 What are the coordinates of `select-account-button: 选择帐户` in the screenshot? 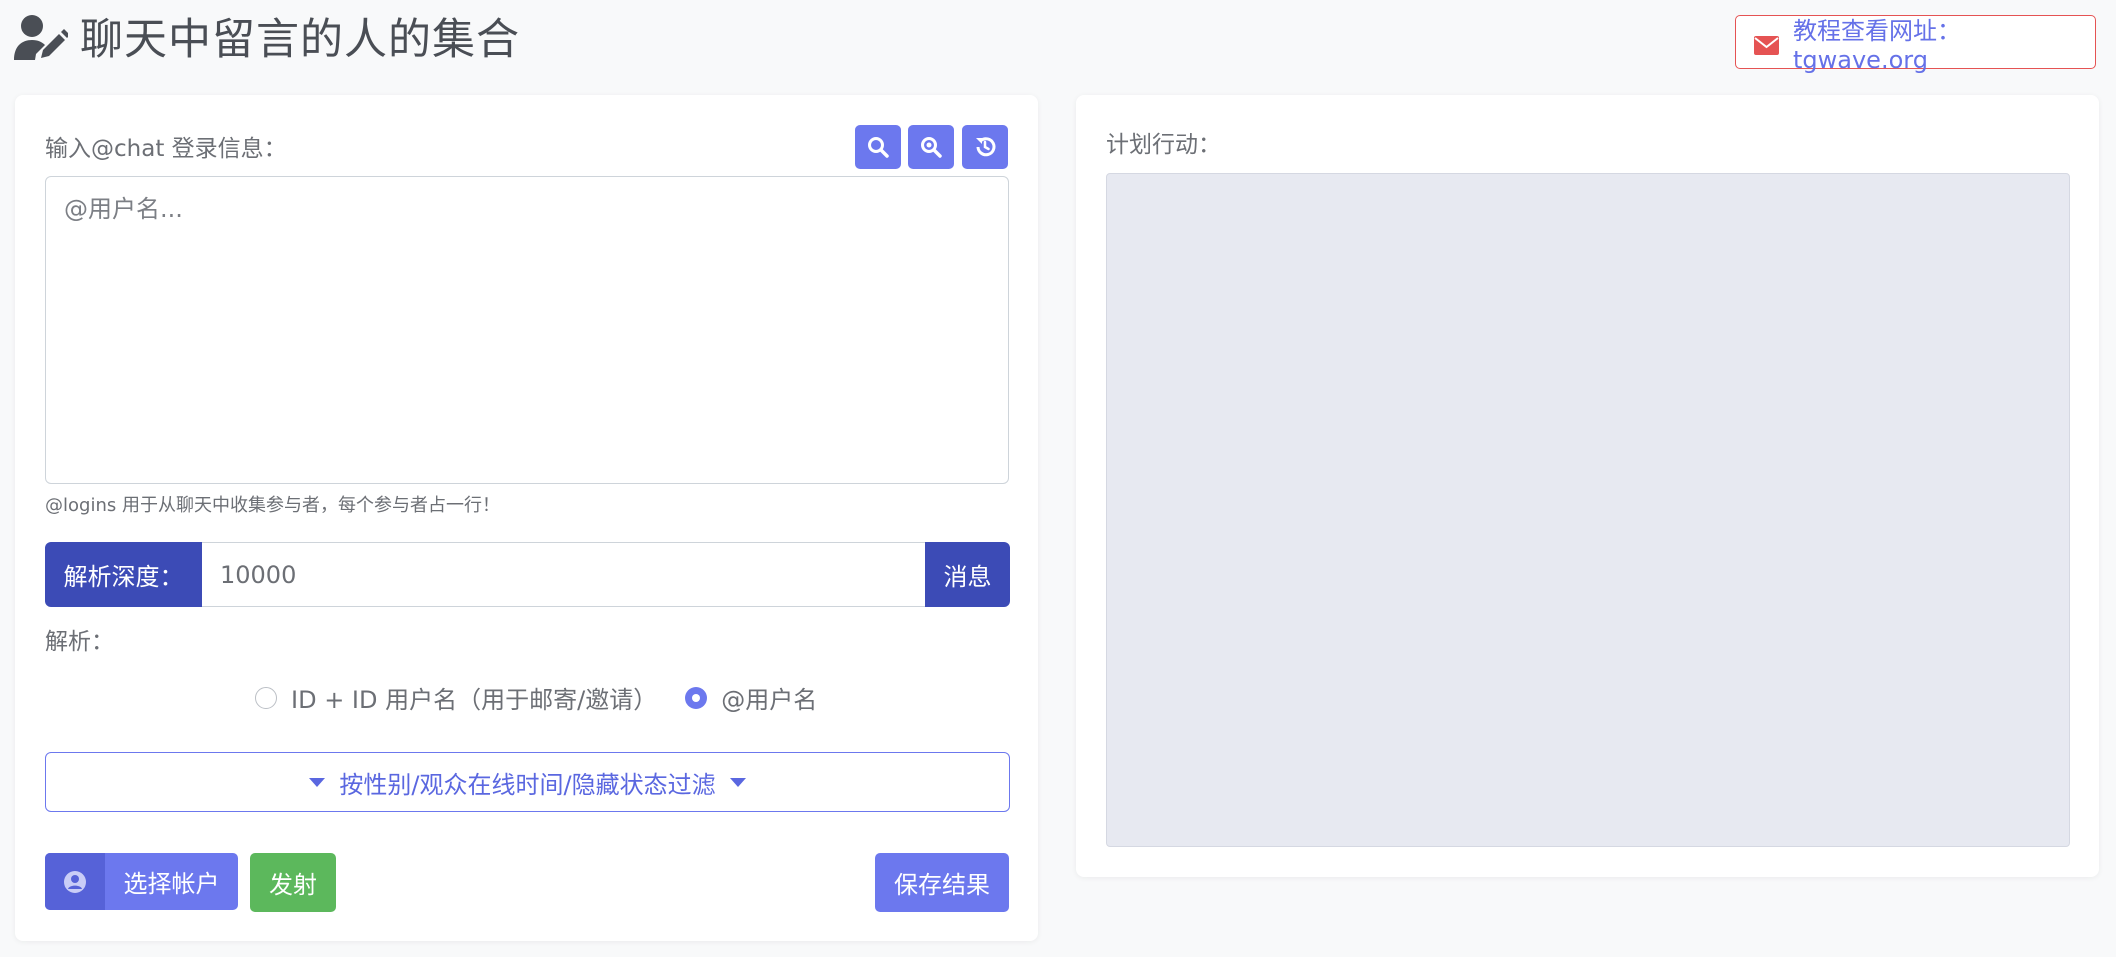 It's located at (141, 881).